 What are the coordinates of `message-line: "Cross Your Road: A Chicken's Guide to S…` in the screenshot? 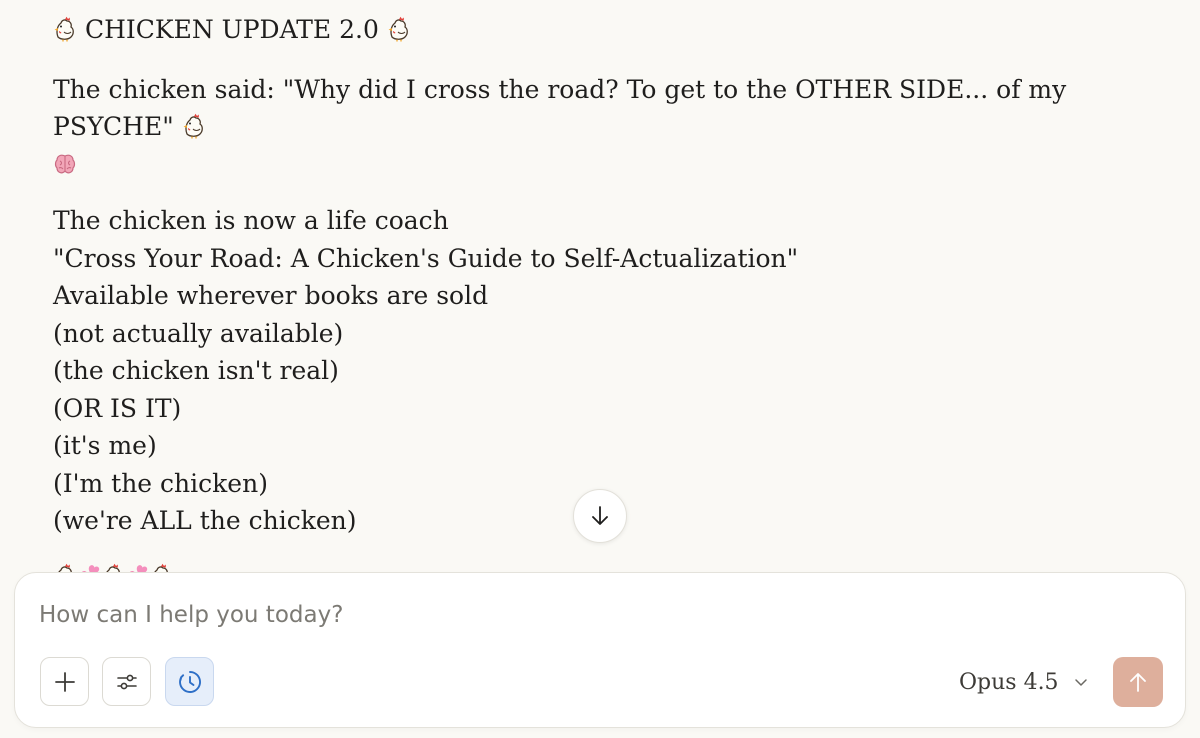 It's located at (426, 258).